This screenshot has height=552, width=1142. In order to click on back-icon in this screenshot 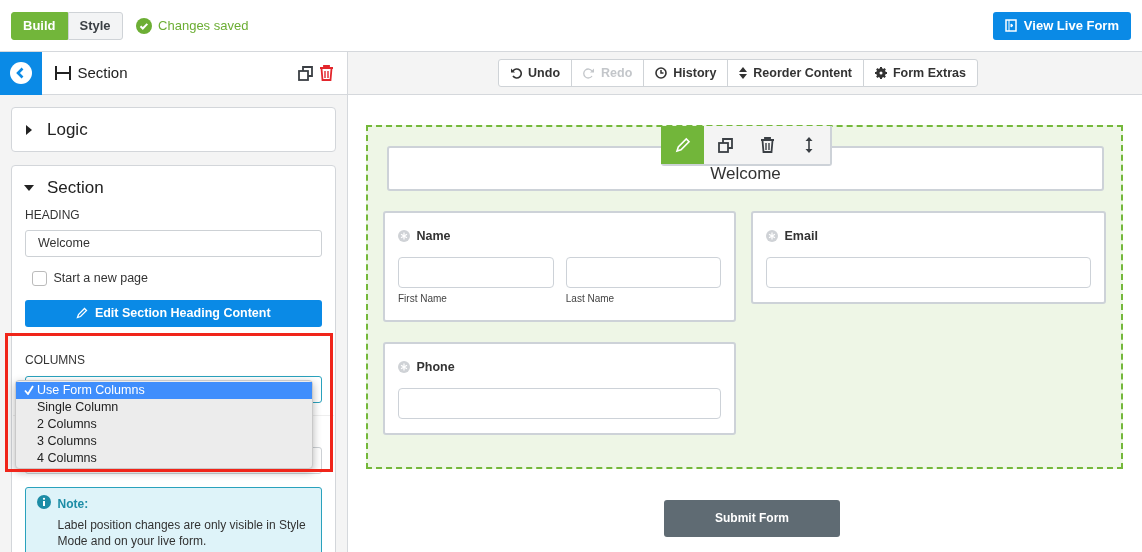, I will do `click(21, 73)`.